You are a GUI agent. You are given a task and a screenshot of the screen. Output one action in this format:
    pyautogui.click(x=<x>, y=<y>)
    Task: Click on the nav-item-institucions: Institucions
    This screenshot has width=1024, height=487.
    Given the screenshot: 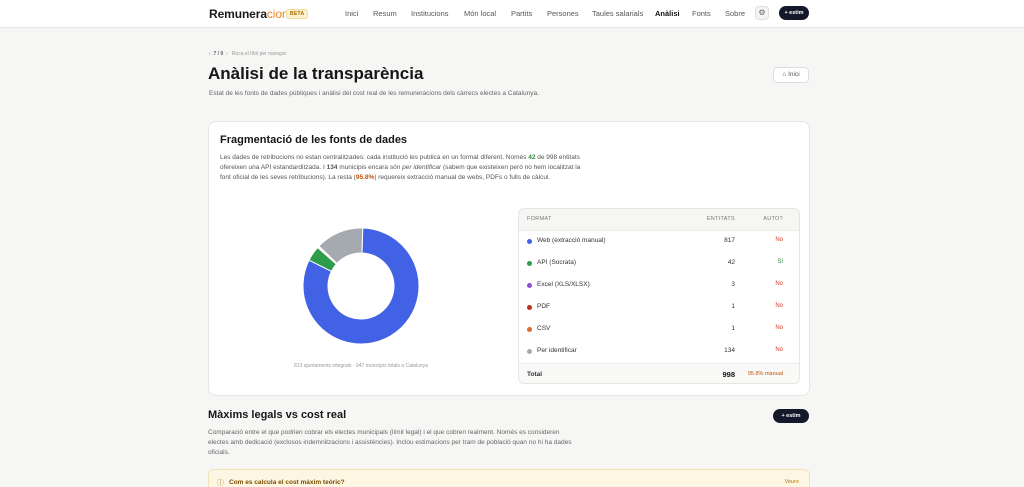 What is the action you would take?
    pyautogui.click(x=430, y=13)
    